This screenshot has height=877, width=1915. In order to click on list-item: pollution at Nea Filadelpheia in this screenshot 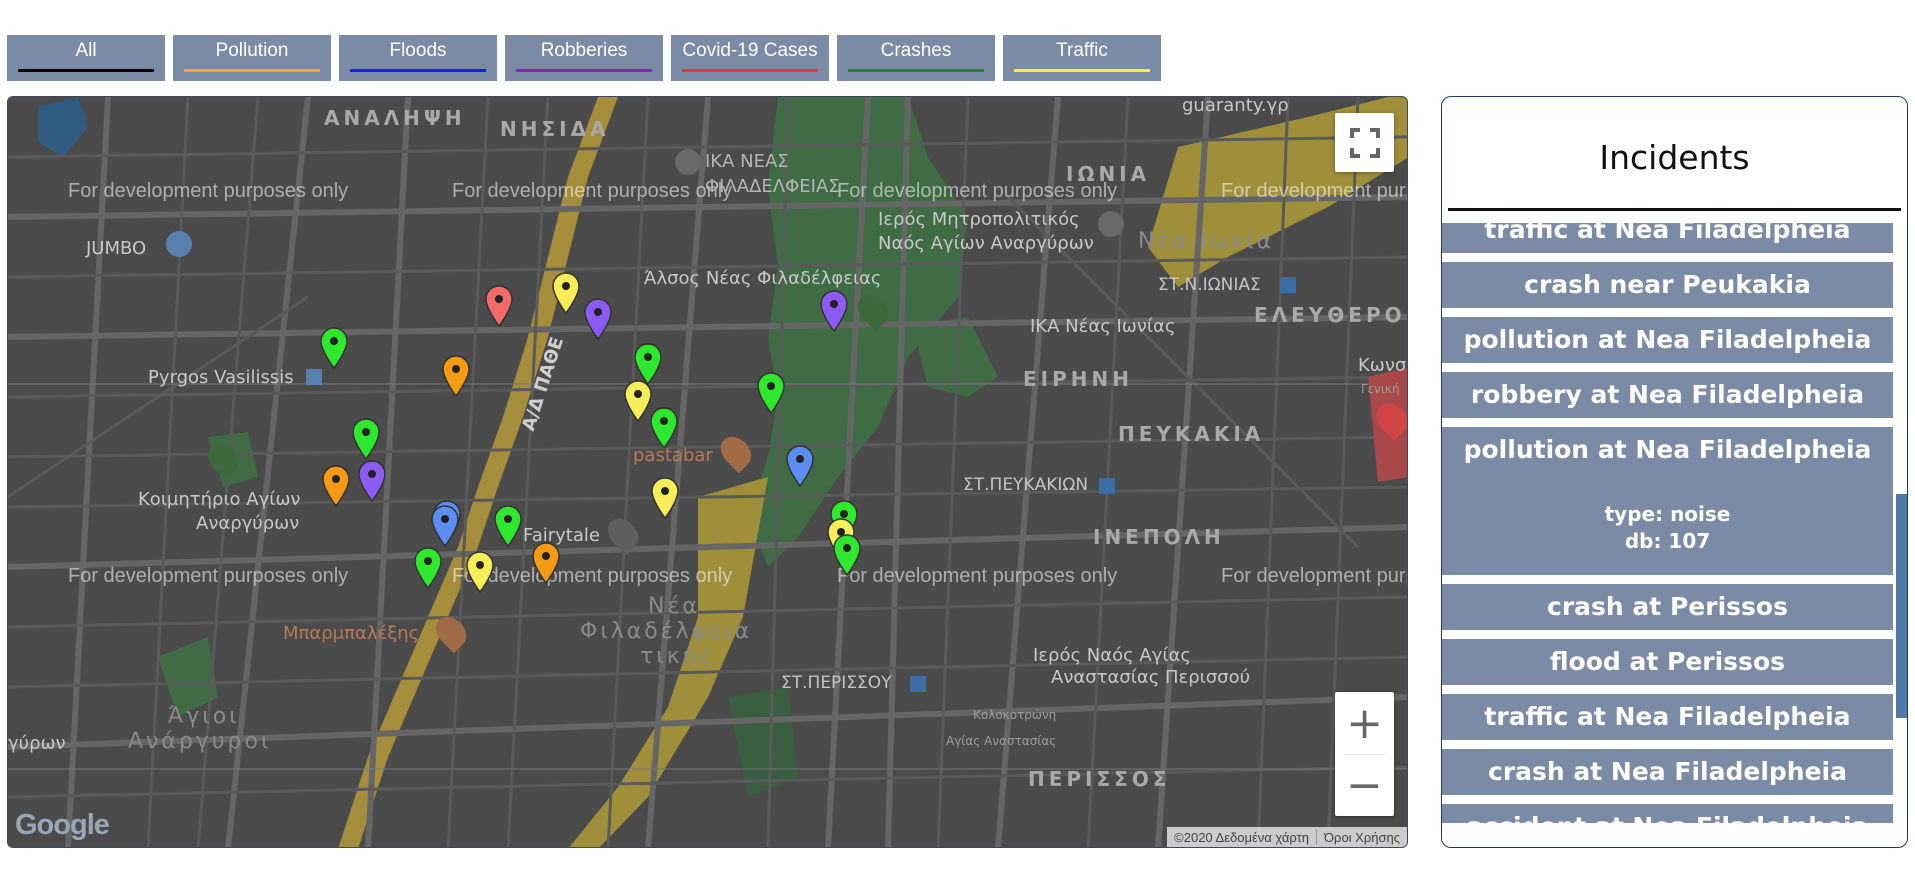, I will do `click(1667, 340)`.